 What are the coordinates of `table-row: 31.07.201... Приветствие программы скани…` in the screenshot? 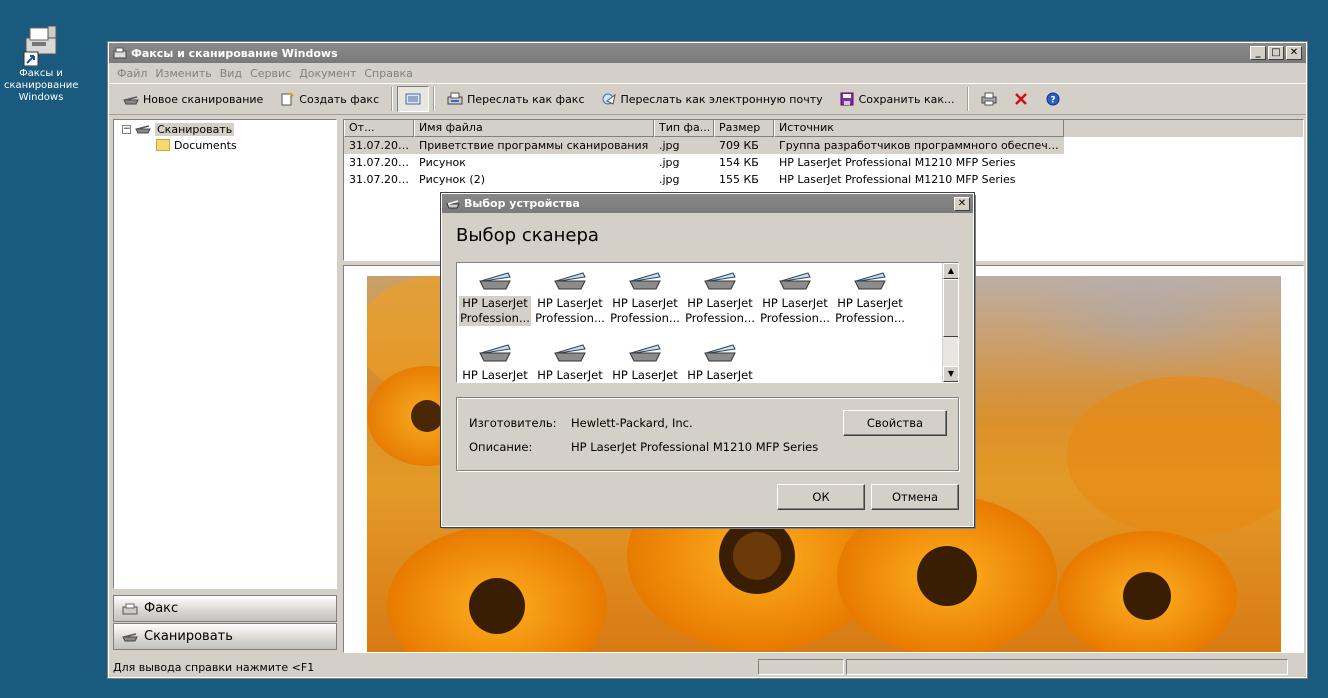 It's located at (823, 145).